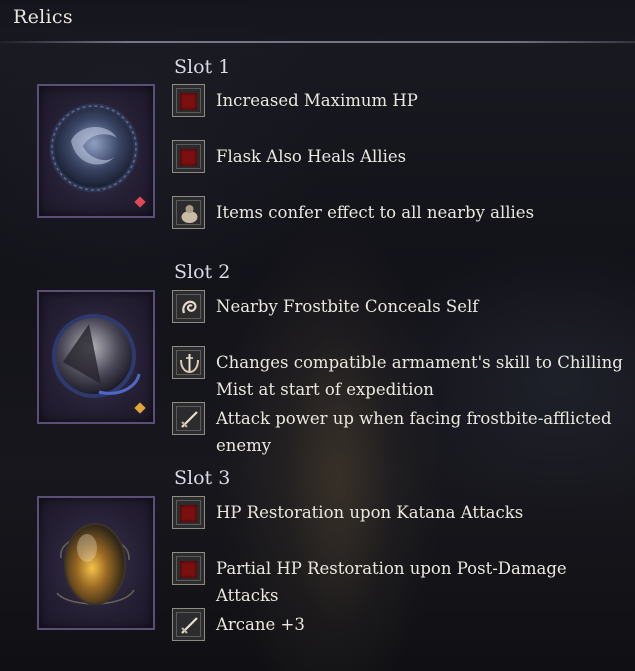 Image resolution: width=635 pixels, height=671 pixels. Describe the element at coordinates (317, 42) in the screenshot. I see `header-divider` at that location.